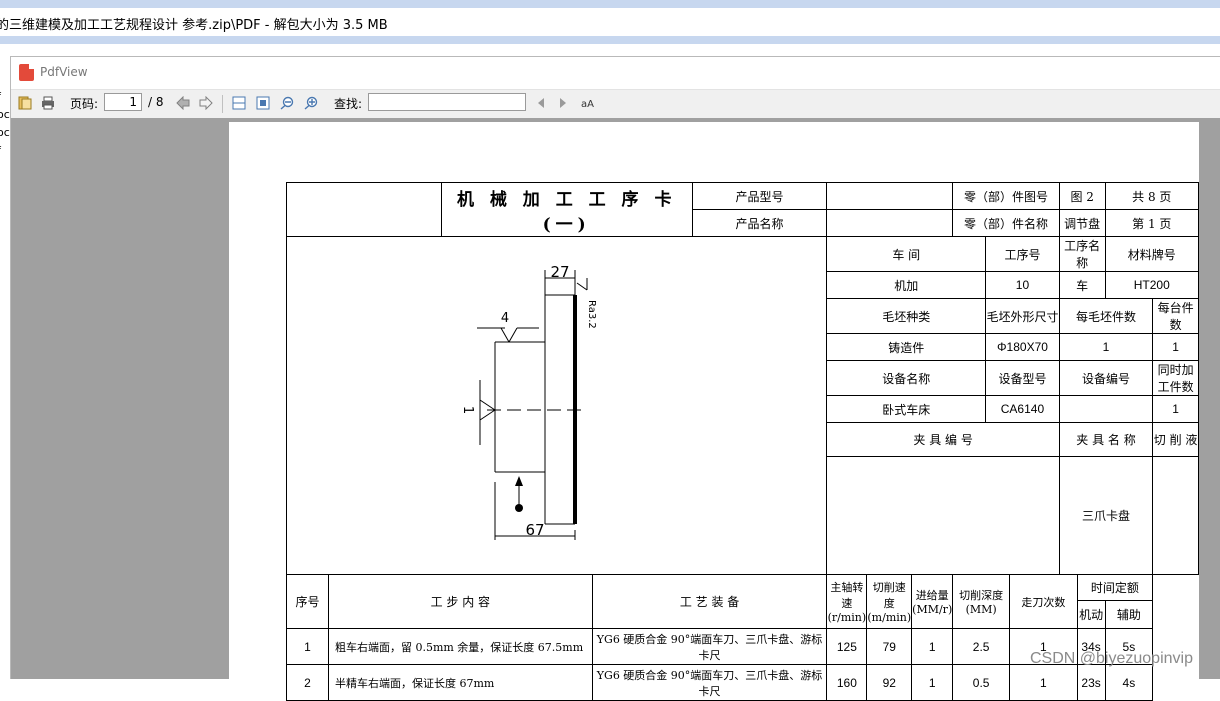 The width and height of the screenshot is (1220, 701). What do you see at coordinates (943, 439) in the screenshot?
I see `fixture-no-label: 夹 具 编 号` at bounding box center [943, 439].